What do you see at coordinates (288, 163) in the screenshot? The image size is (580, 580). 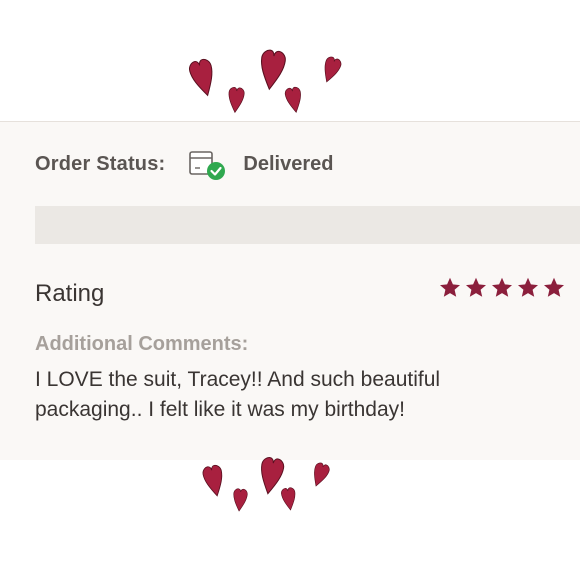 I see `order-status-value: Delivered` at bounding box center [288, 163].